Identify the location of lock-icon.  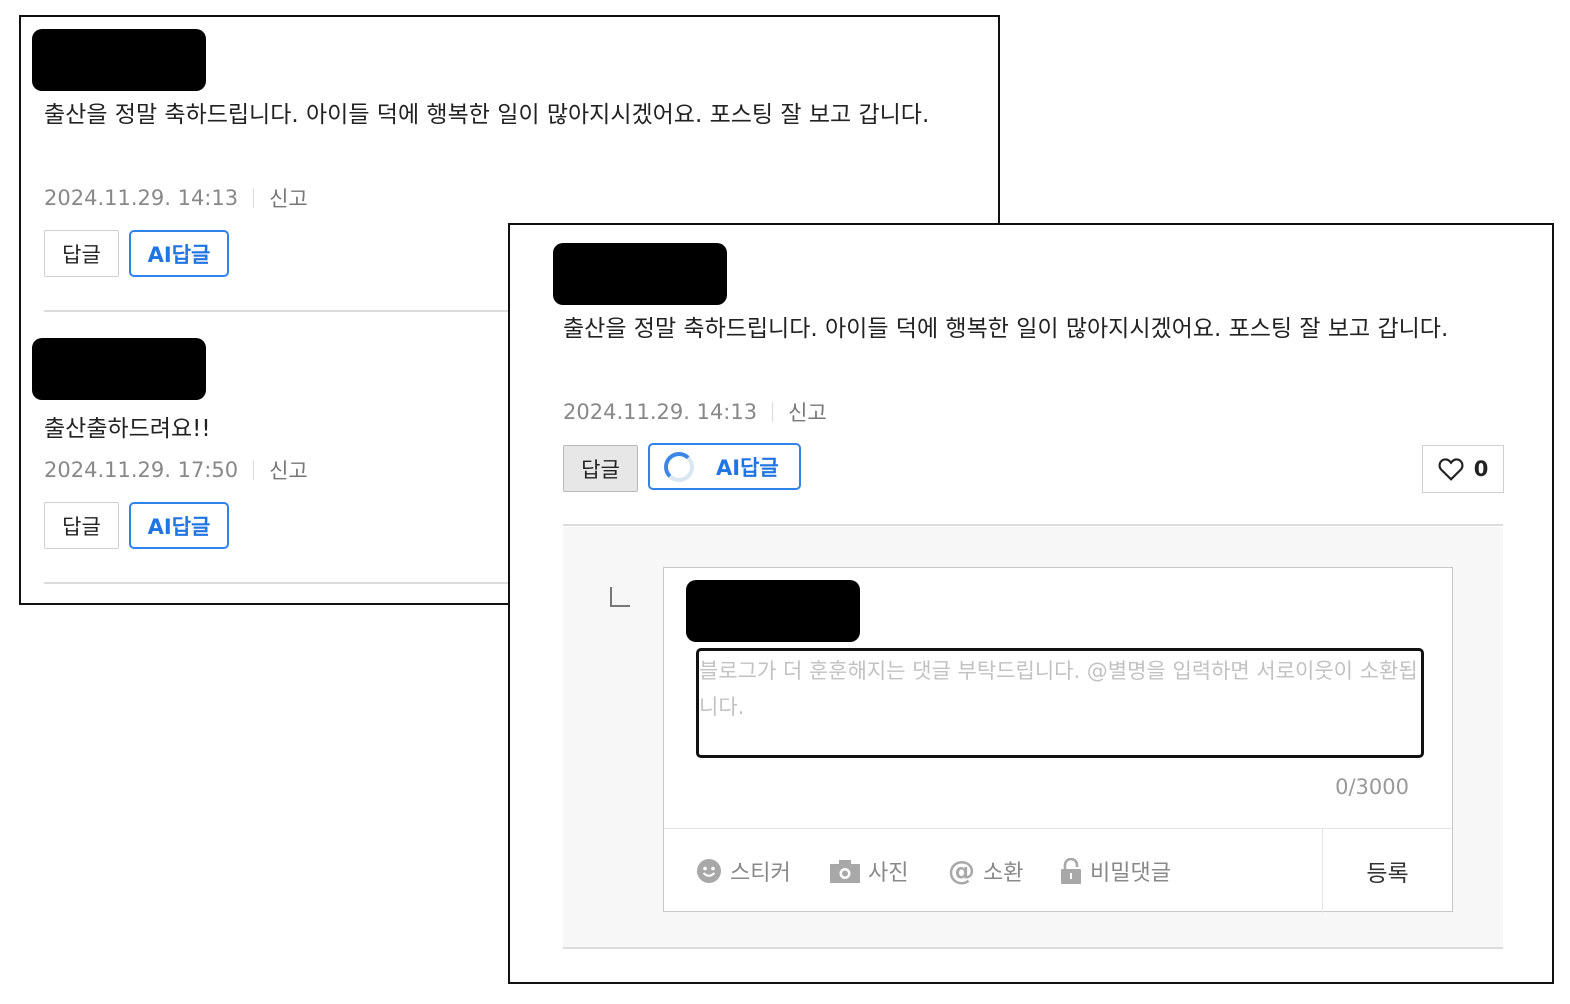
(1071, 871).